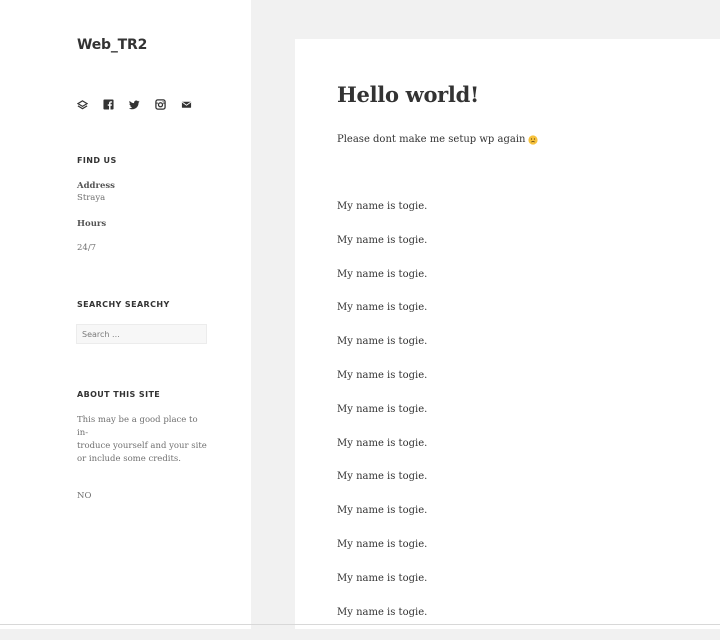  I want to click on social-link-email, so click(194, 104).